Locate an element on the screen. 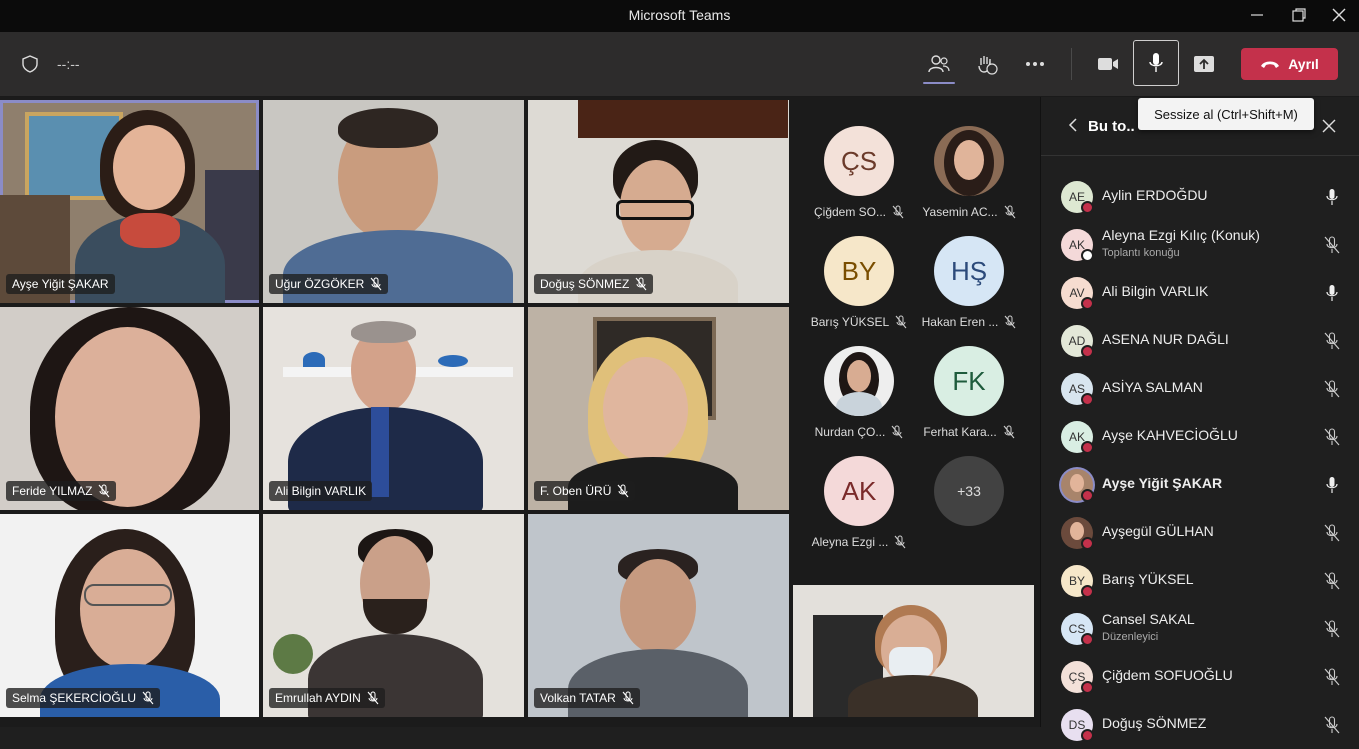 Image resolution: width=1359 pixels, height=749 pixels. self-view-tile is located at coordinates (913, 651).